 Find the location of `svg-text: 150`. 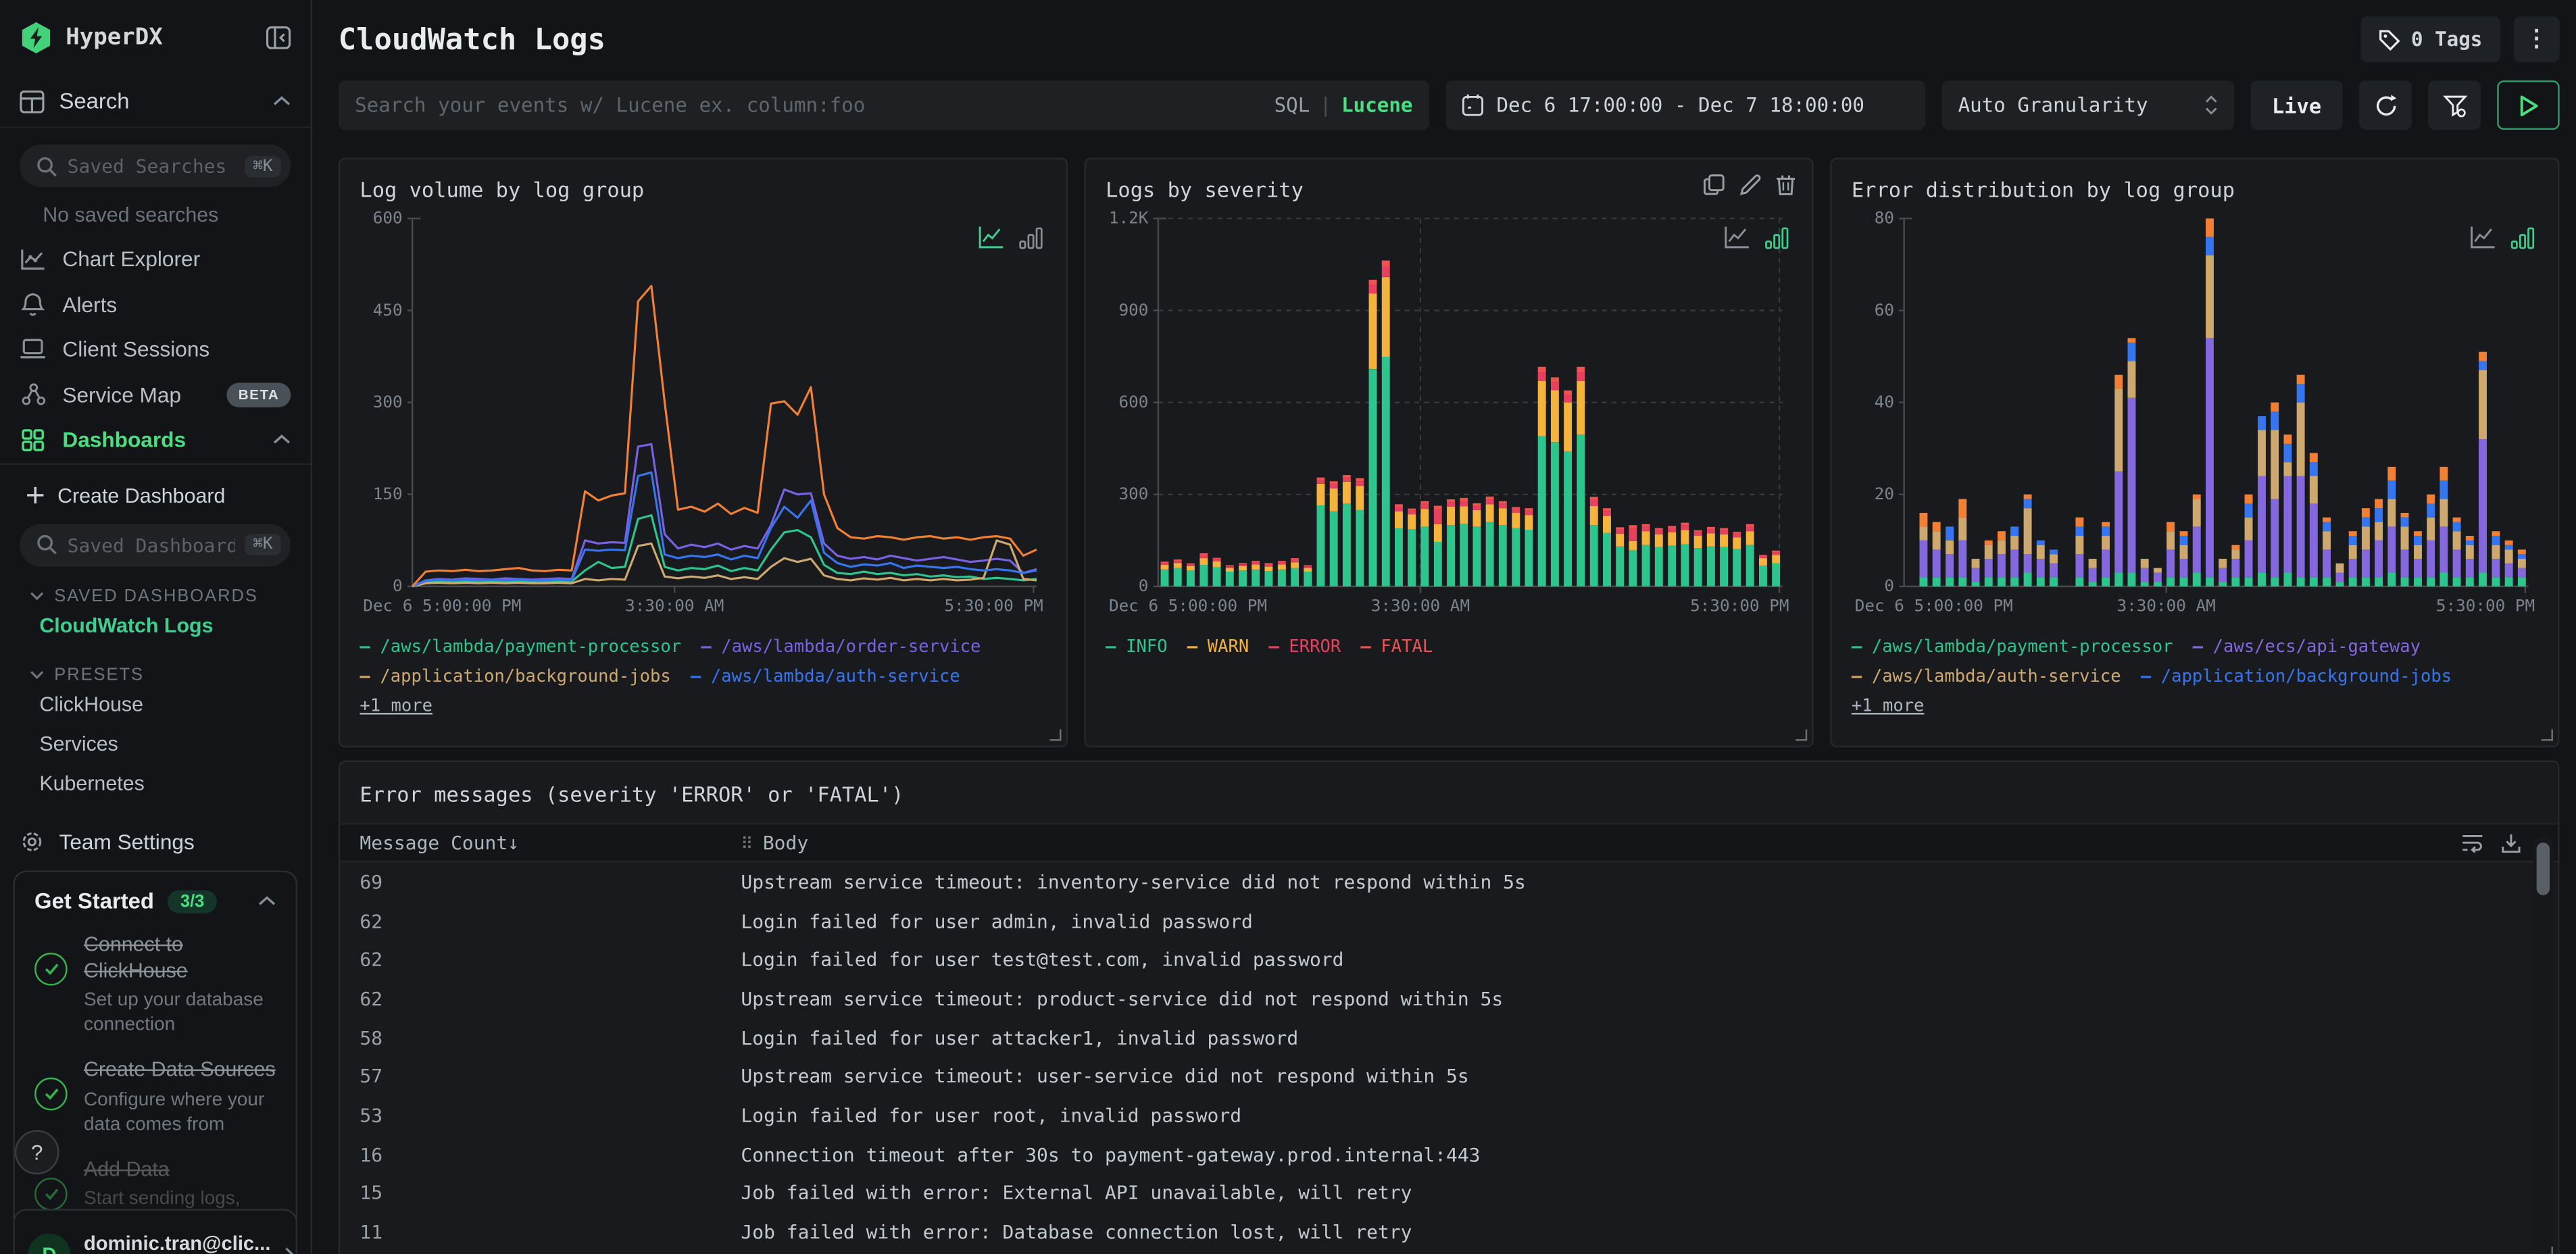

svg-text: 150 is located at coordinates (388, 493).